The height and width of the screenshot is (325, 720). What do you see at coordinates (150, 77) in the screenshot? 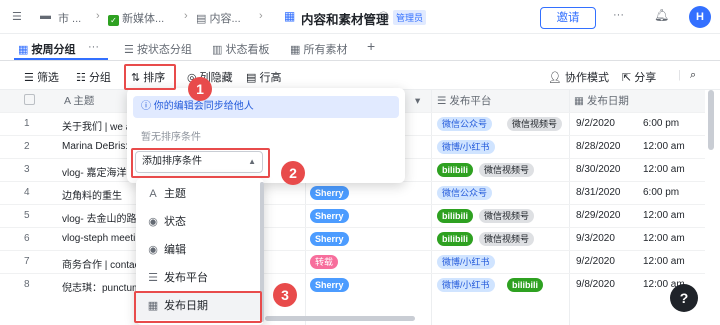
I see `highlight-sort-button` at bounding box center [150, 77].